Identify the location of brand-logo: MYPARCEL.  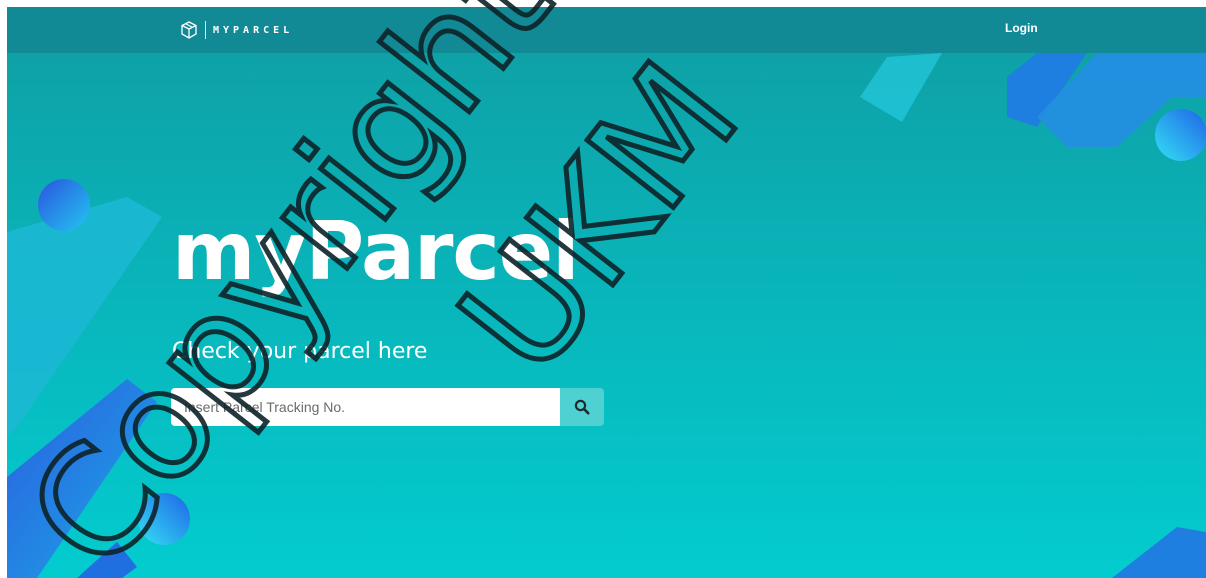
(236, 30).